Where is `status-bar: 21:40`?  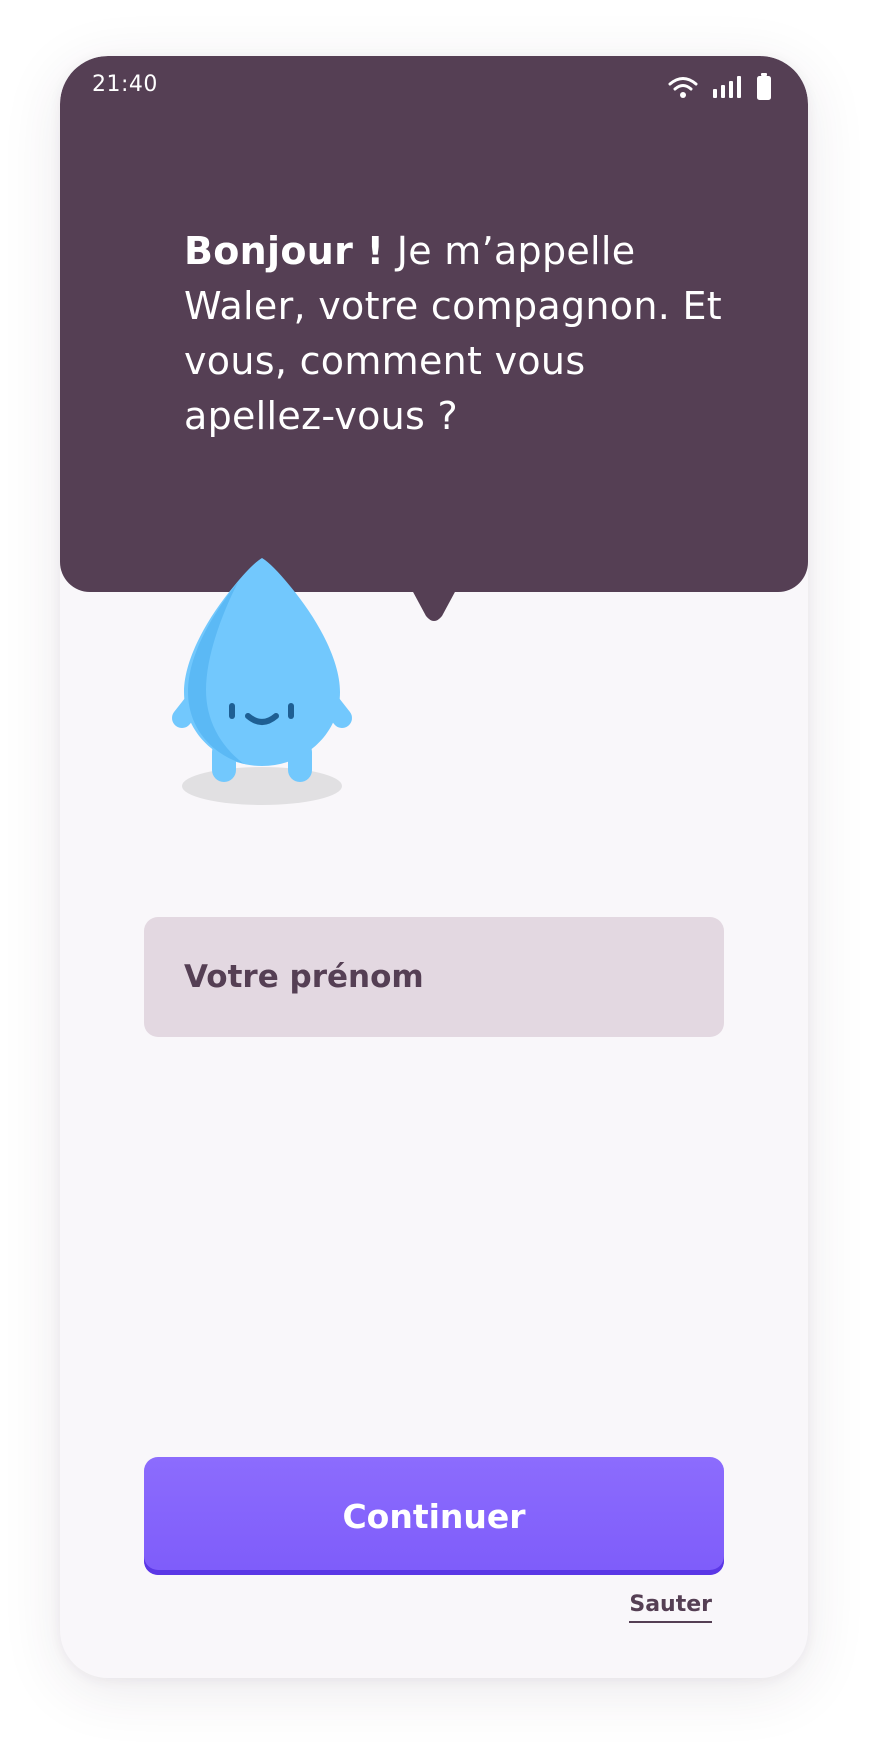
status-bar: 21:40 is located at coordinates (434, 86).